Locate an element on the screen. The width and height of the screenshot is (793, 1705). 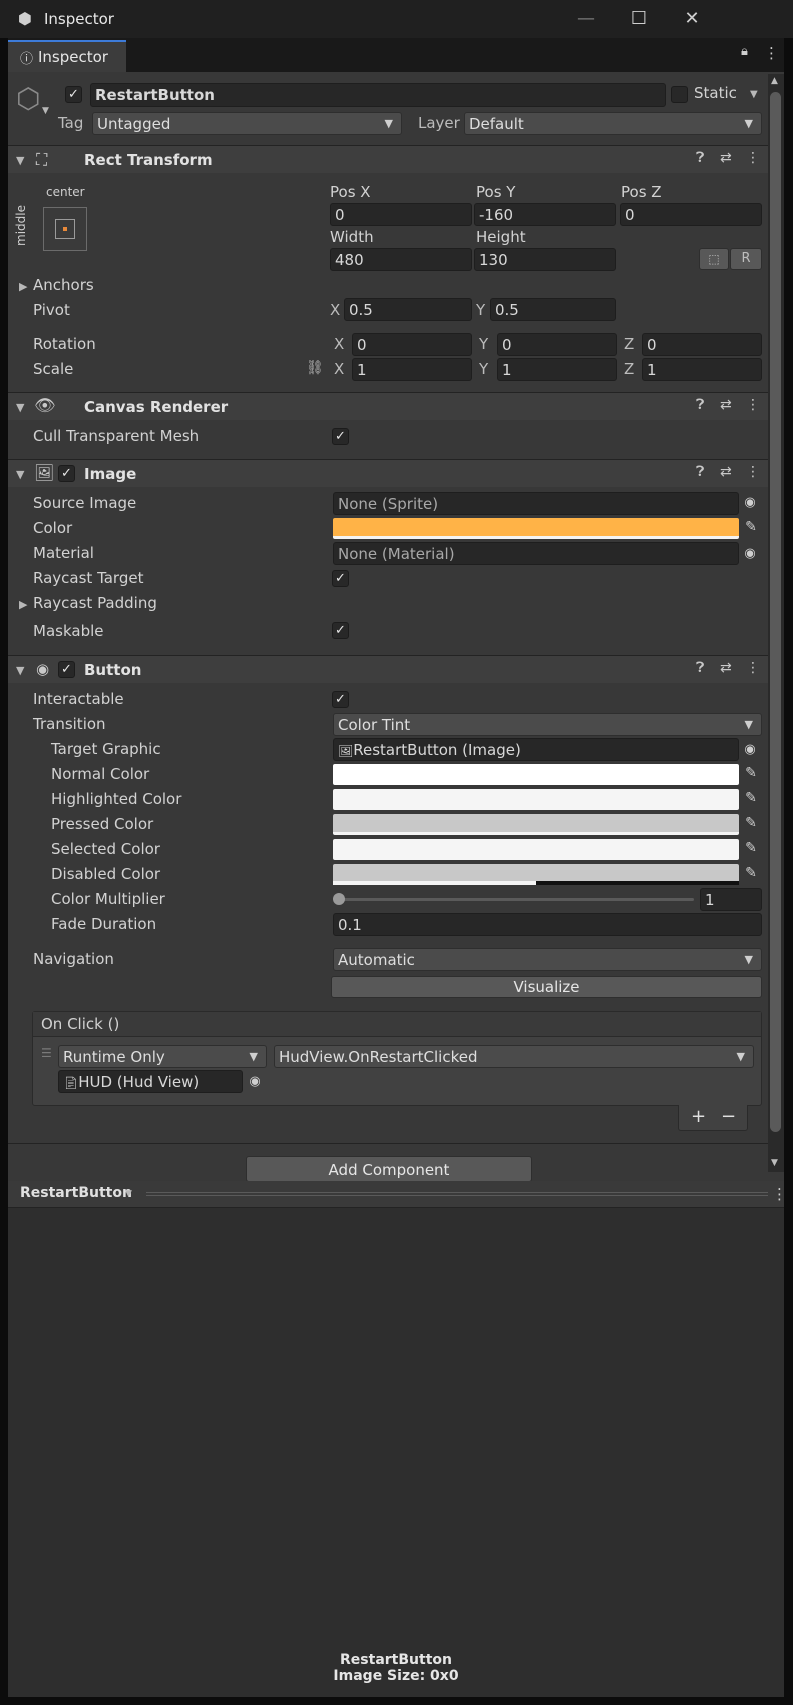
layer-dropdown: Default ▼ is located at coordinates (613, 123).